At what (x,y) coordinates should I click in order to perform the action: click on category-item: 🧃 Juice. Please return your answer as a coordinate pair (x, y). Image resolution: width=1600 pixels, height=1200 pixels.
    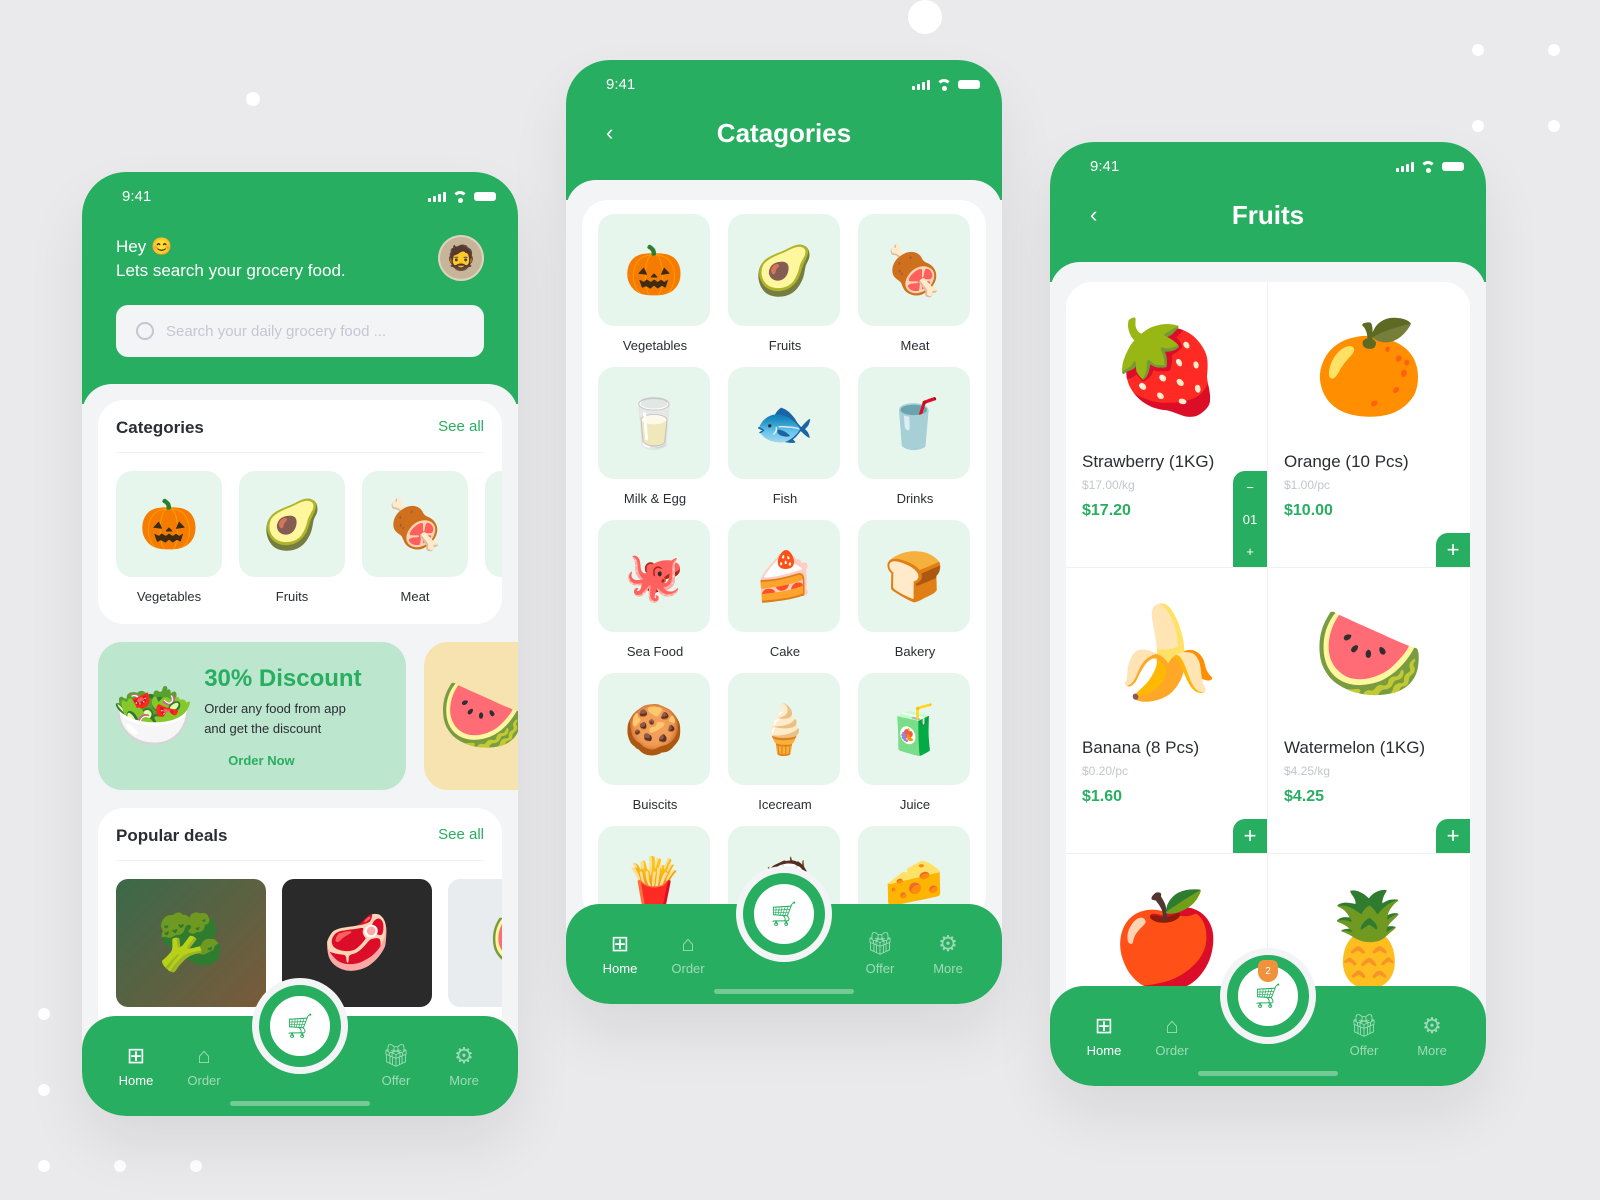
    Looking at the image, I should click on (915, 742).